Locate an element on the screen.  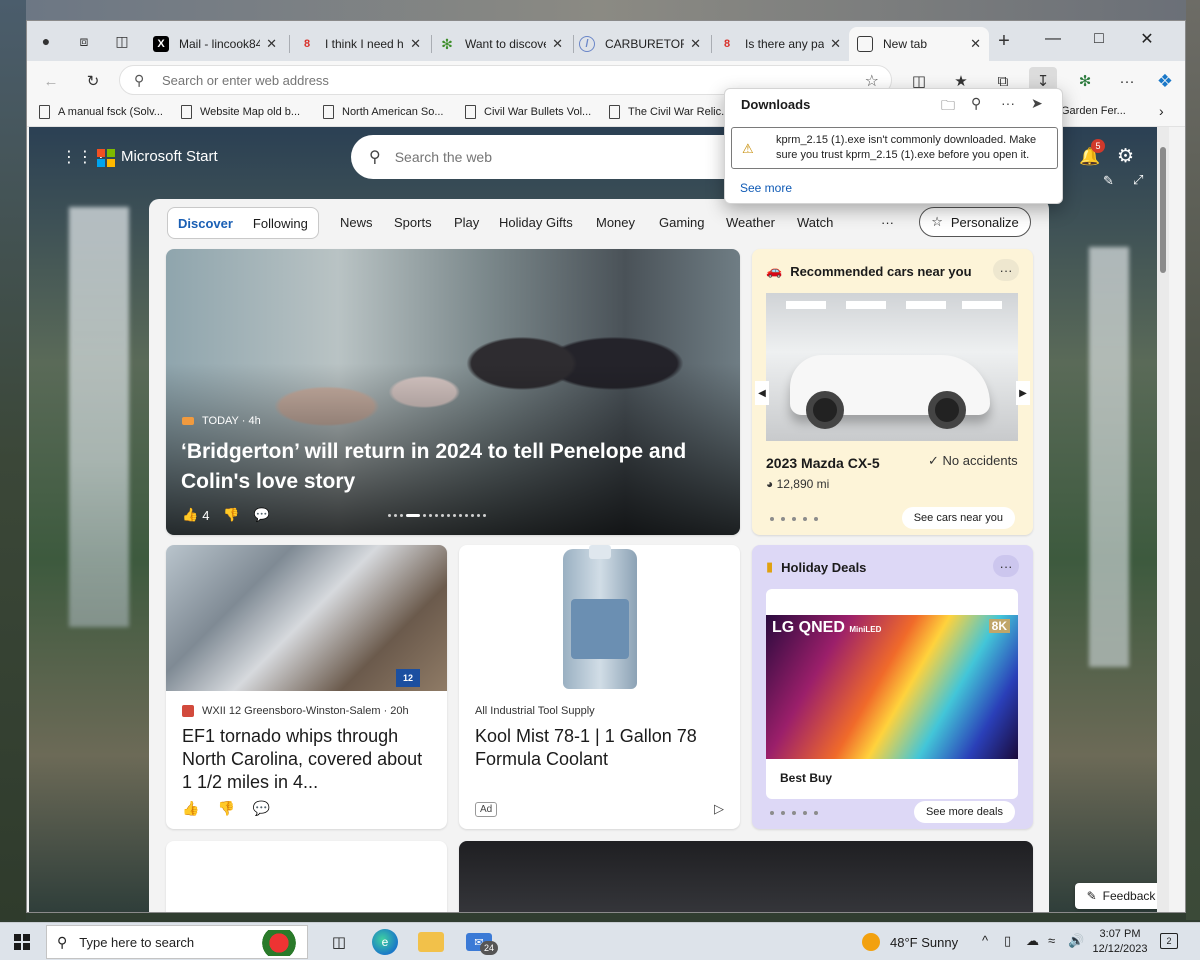
tab-mail: X Mail - lincook84 ✕ is located at coordinates (215, 44).